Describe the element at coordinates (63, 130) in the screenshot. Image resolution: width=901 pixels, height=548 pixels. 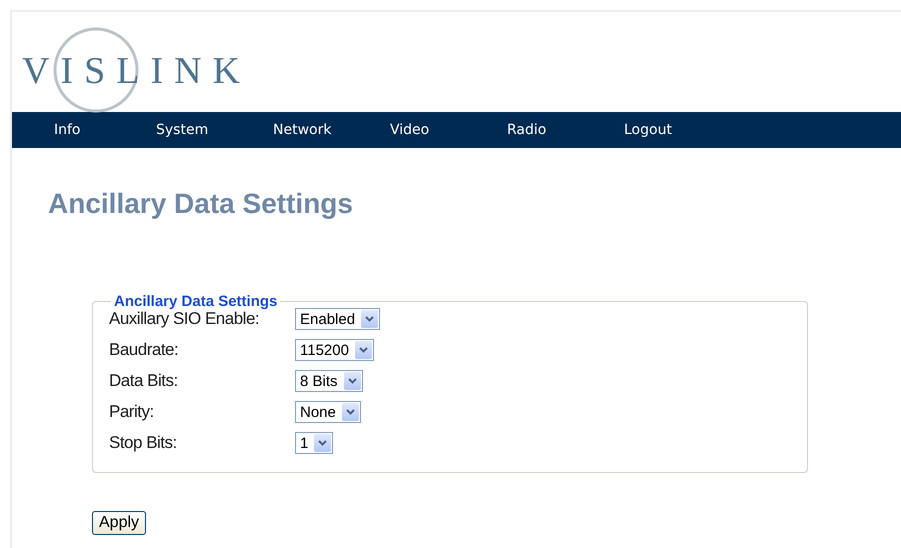
I see `nav-link: Info` at that location.